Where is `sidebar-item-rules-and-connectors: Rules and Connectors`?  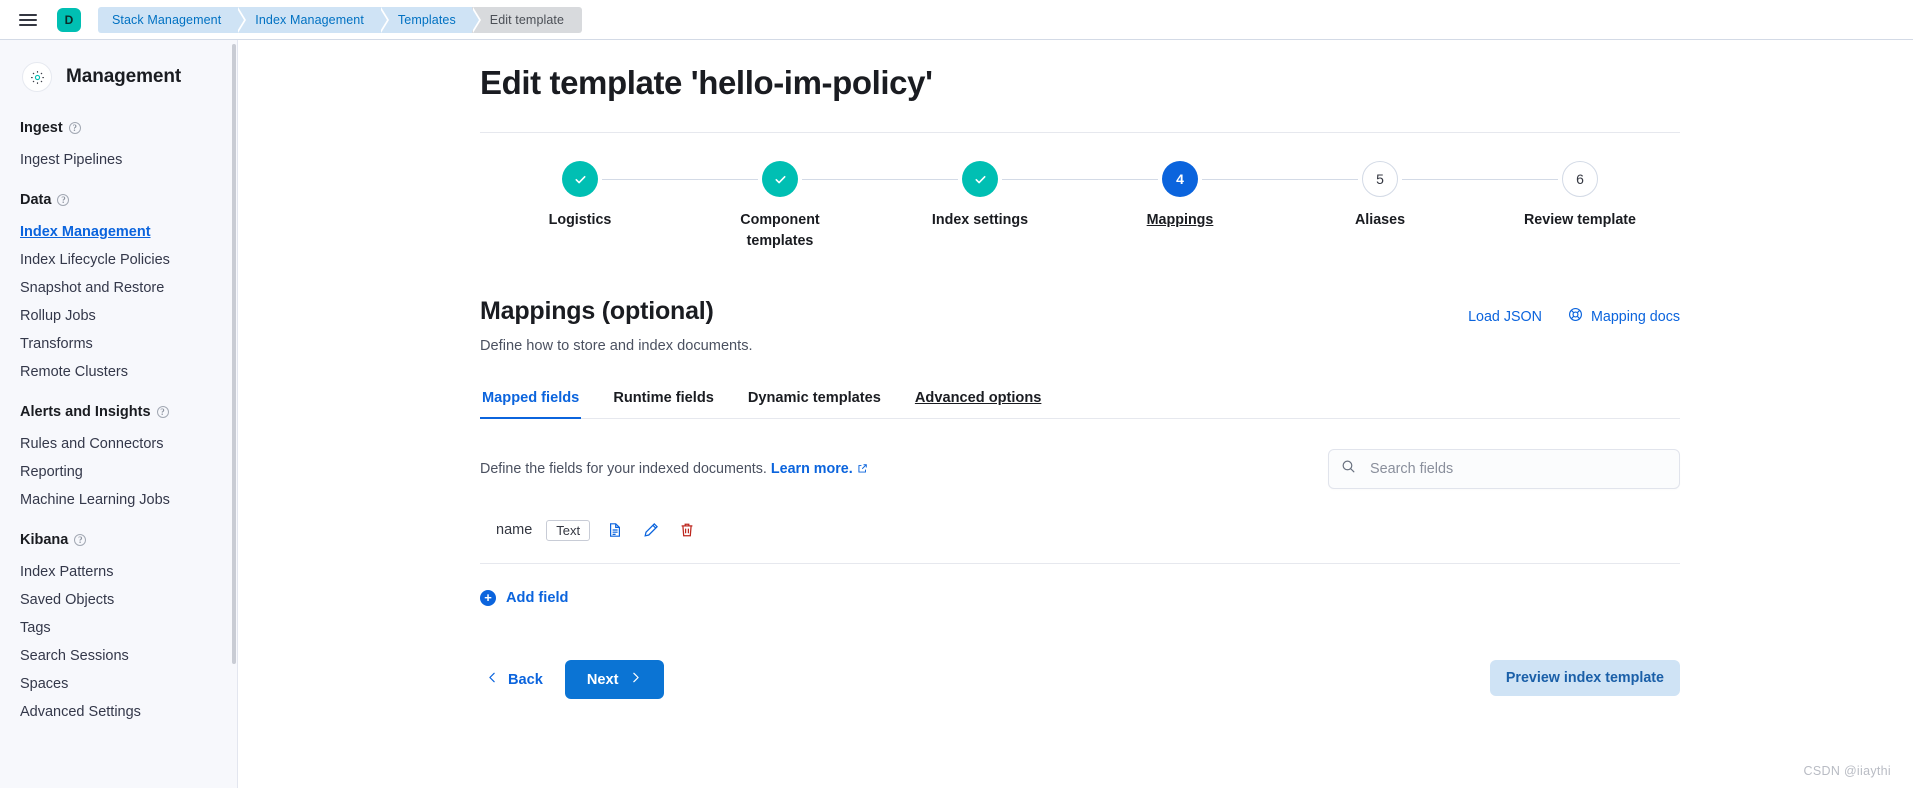 sidebar-item-rules-and-connectors: Rules and Connectors is located at coordinates (118, 444).